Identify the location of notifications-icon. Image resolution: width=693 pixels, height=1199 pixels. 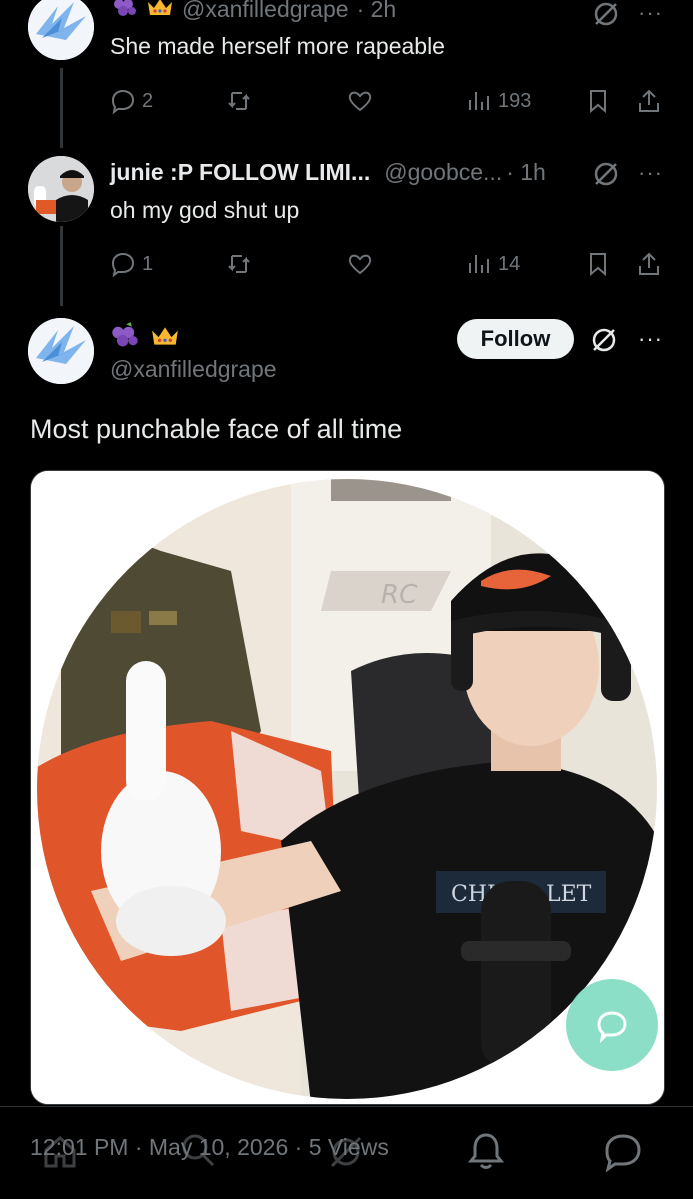
(486, 1153).